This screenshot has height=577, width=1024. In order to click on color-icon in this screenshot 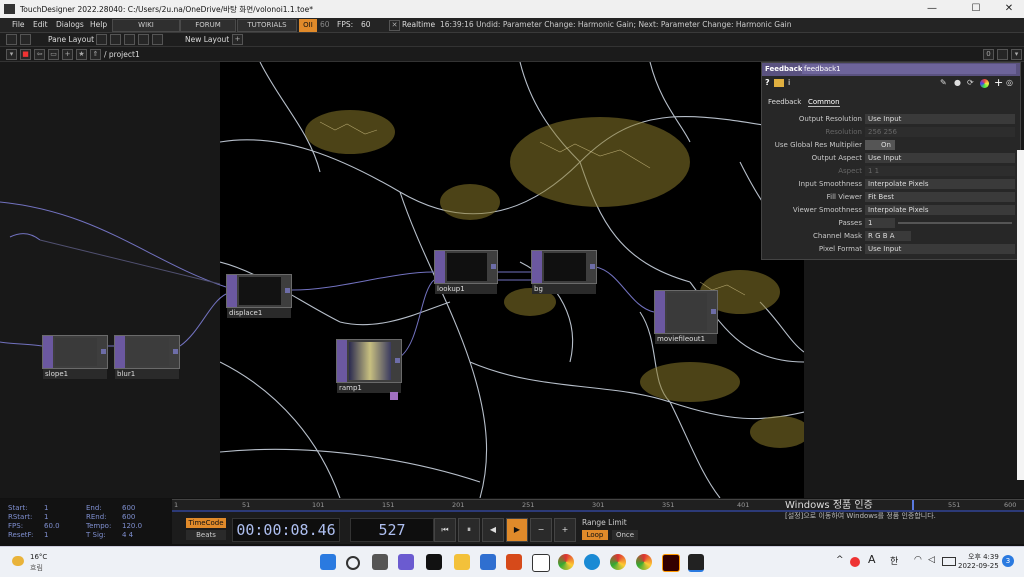, I will do `click(984, 83)`.